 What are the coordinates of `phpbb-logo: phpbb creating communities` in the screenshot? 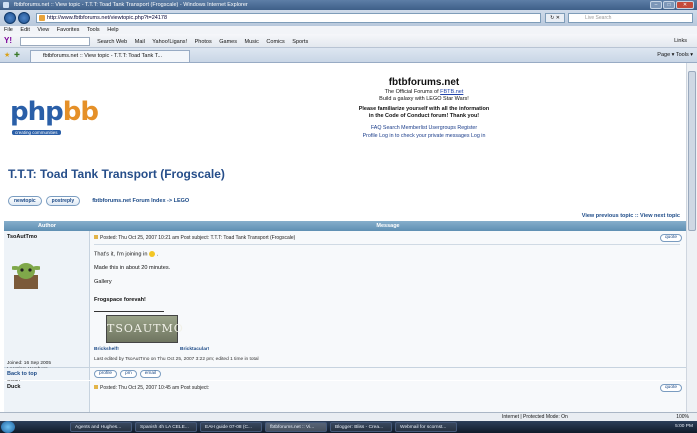 It's located at (65, 119).